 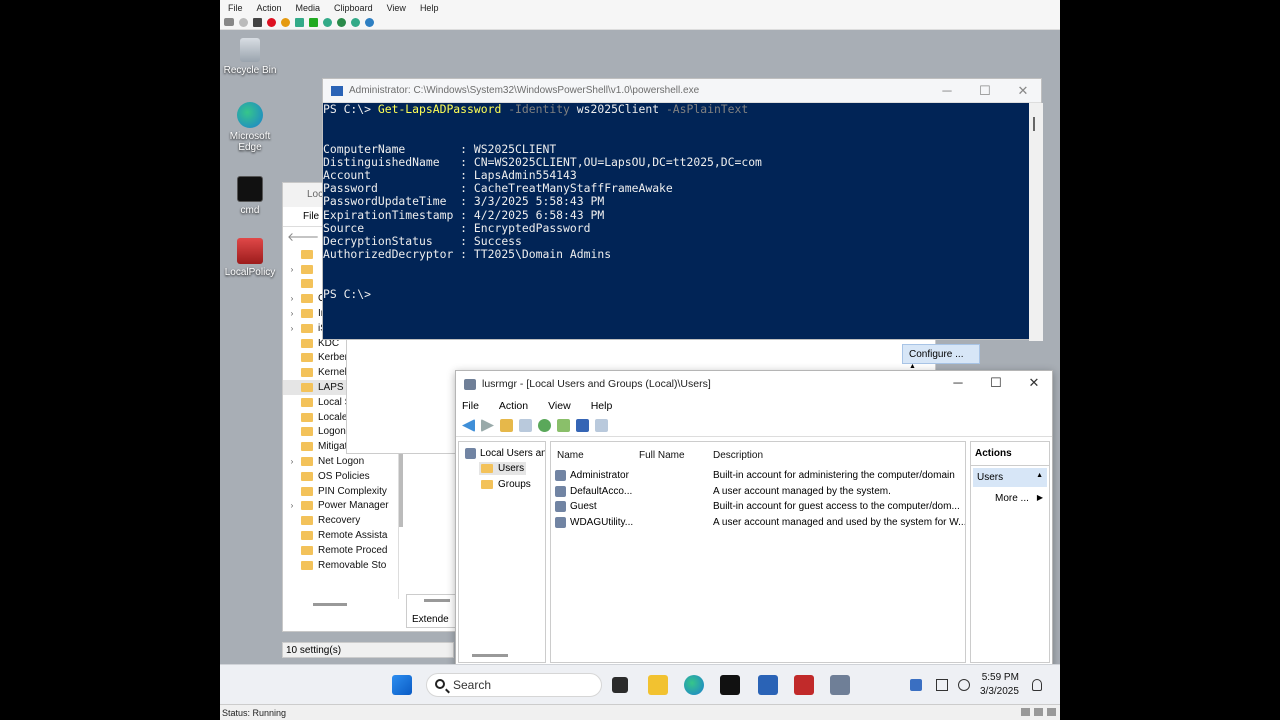 I want to click on tree-hscroll, so click(x=490, y=655).